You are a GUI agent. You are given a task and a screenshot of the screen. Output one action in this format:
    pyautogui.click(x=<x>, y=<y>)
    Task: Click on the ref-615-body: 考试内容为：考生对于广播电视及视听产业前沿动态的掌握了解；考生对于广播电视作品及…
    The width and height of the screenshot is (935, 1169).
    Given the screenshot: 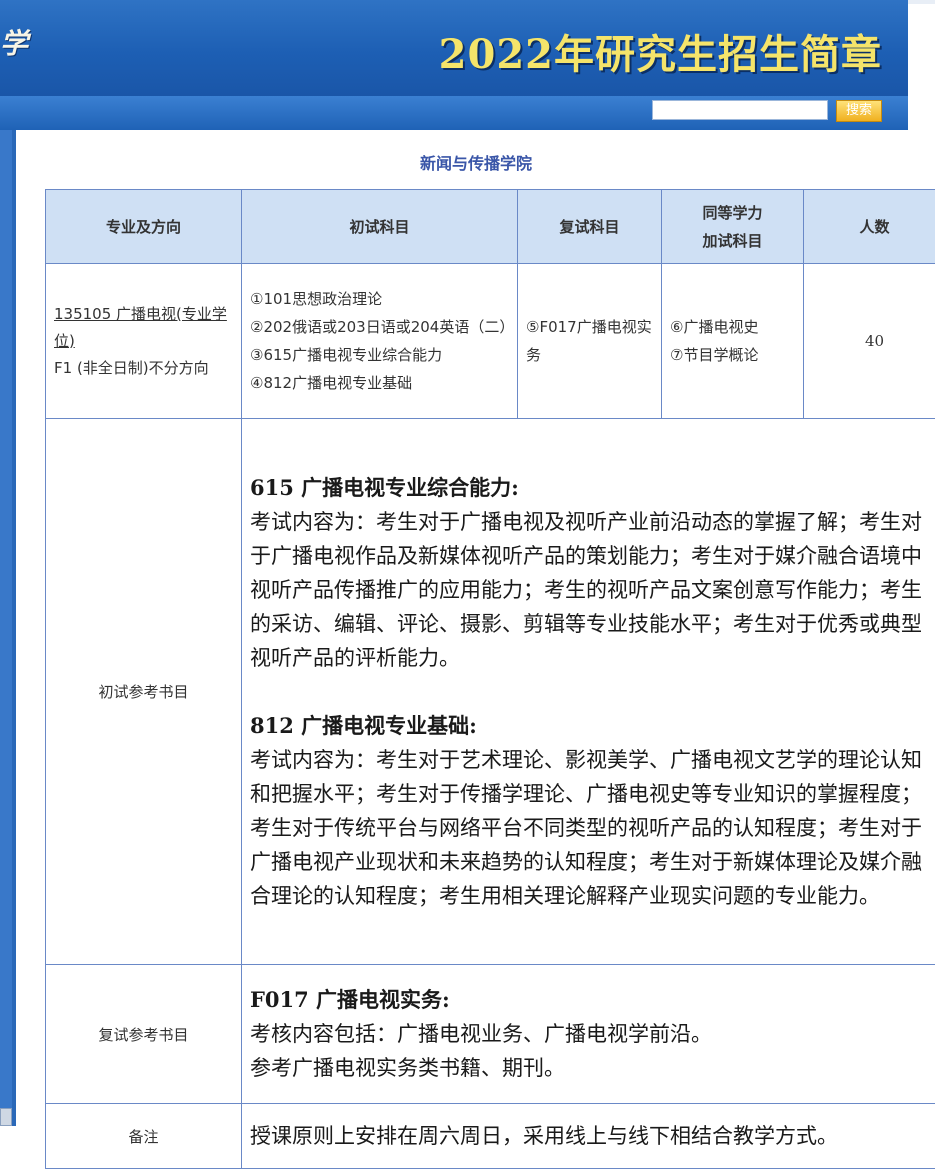 What is the action you would take?
    pyautogui.click(x=592, y=590)
    